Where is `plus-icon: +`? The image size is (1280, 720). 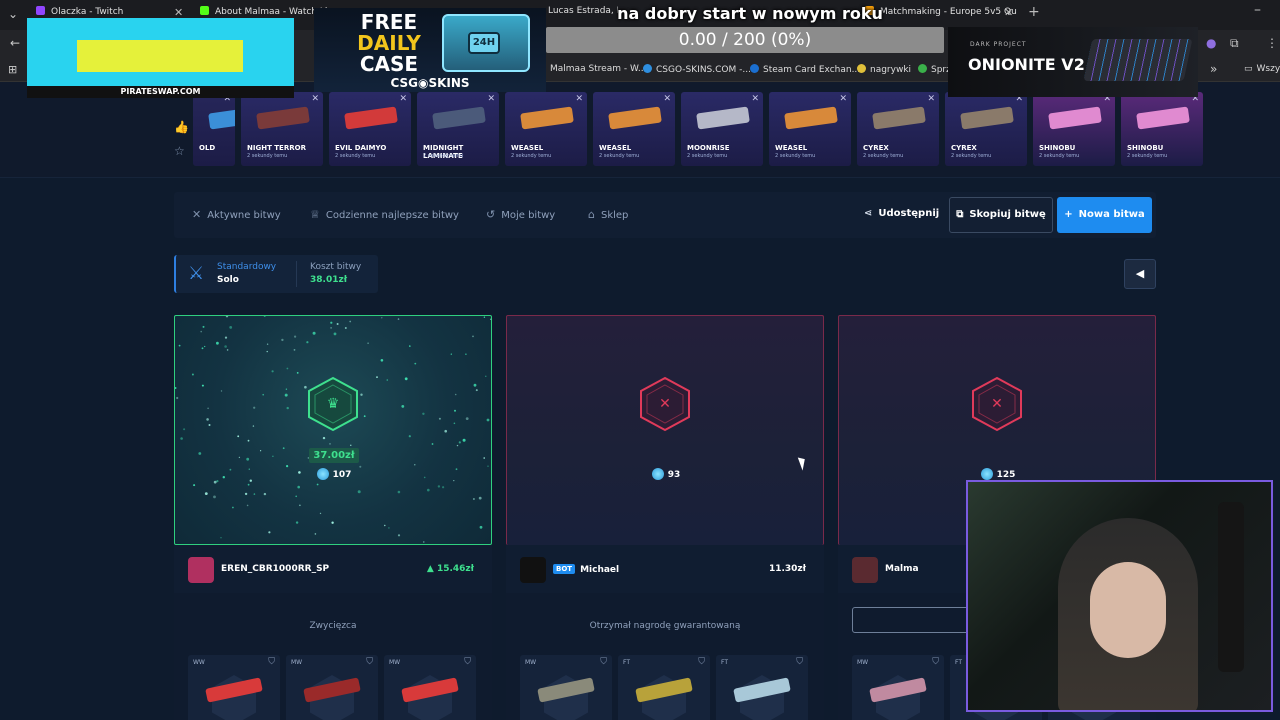
plus-icon: + is located at coordinates (1068, 214).